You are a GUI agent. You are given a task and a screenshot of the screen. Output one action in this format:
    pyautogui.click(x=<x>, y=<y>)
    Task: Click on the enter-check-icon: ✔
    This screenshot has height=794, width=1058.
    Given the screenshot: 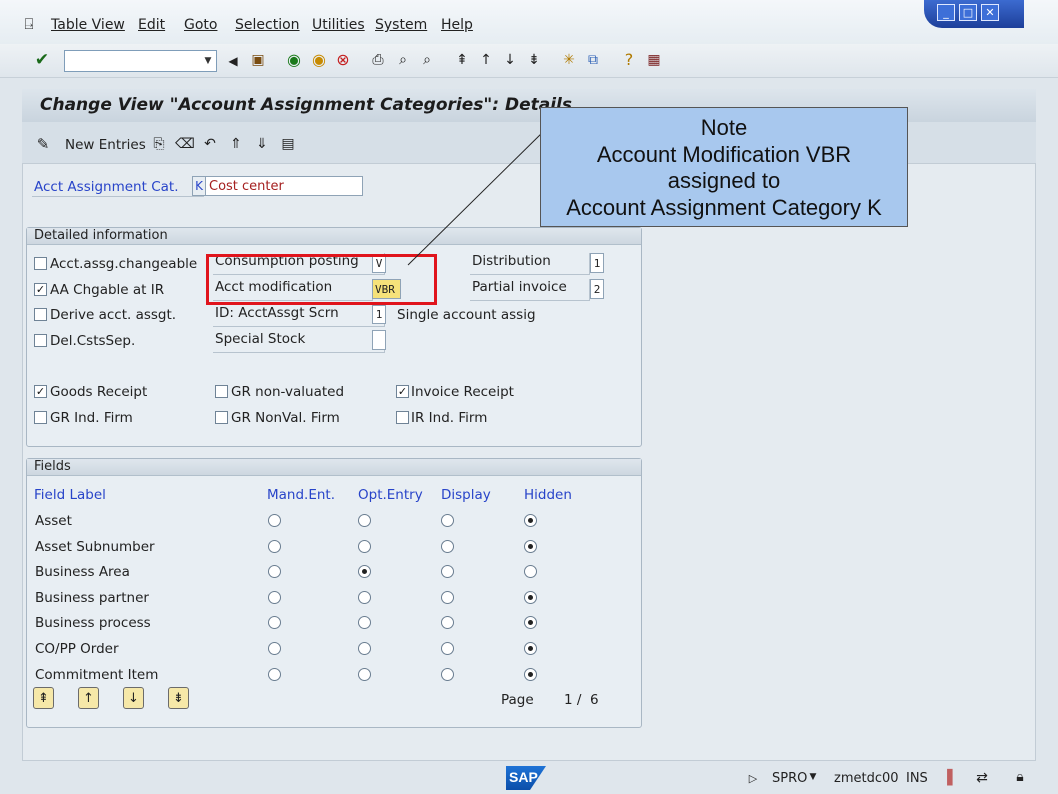 What is the action you would take?
    pyautogui.click(x=42, y=60)
    